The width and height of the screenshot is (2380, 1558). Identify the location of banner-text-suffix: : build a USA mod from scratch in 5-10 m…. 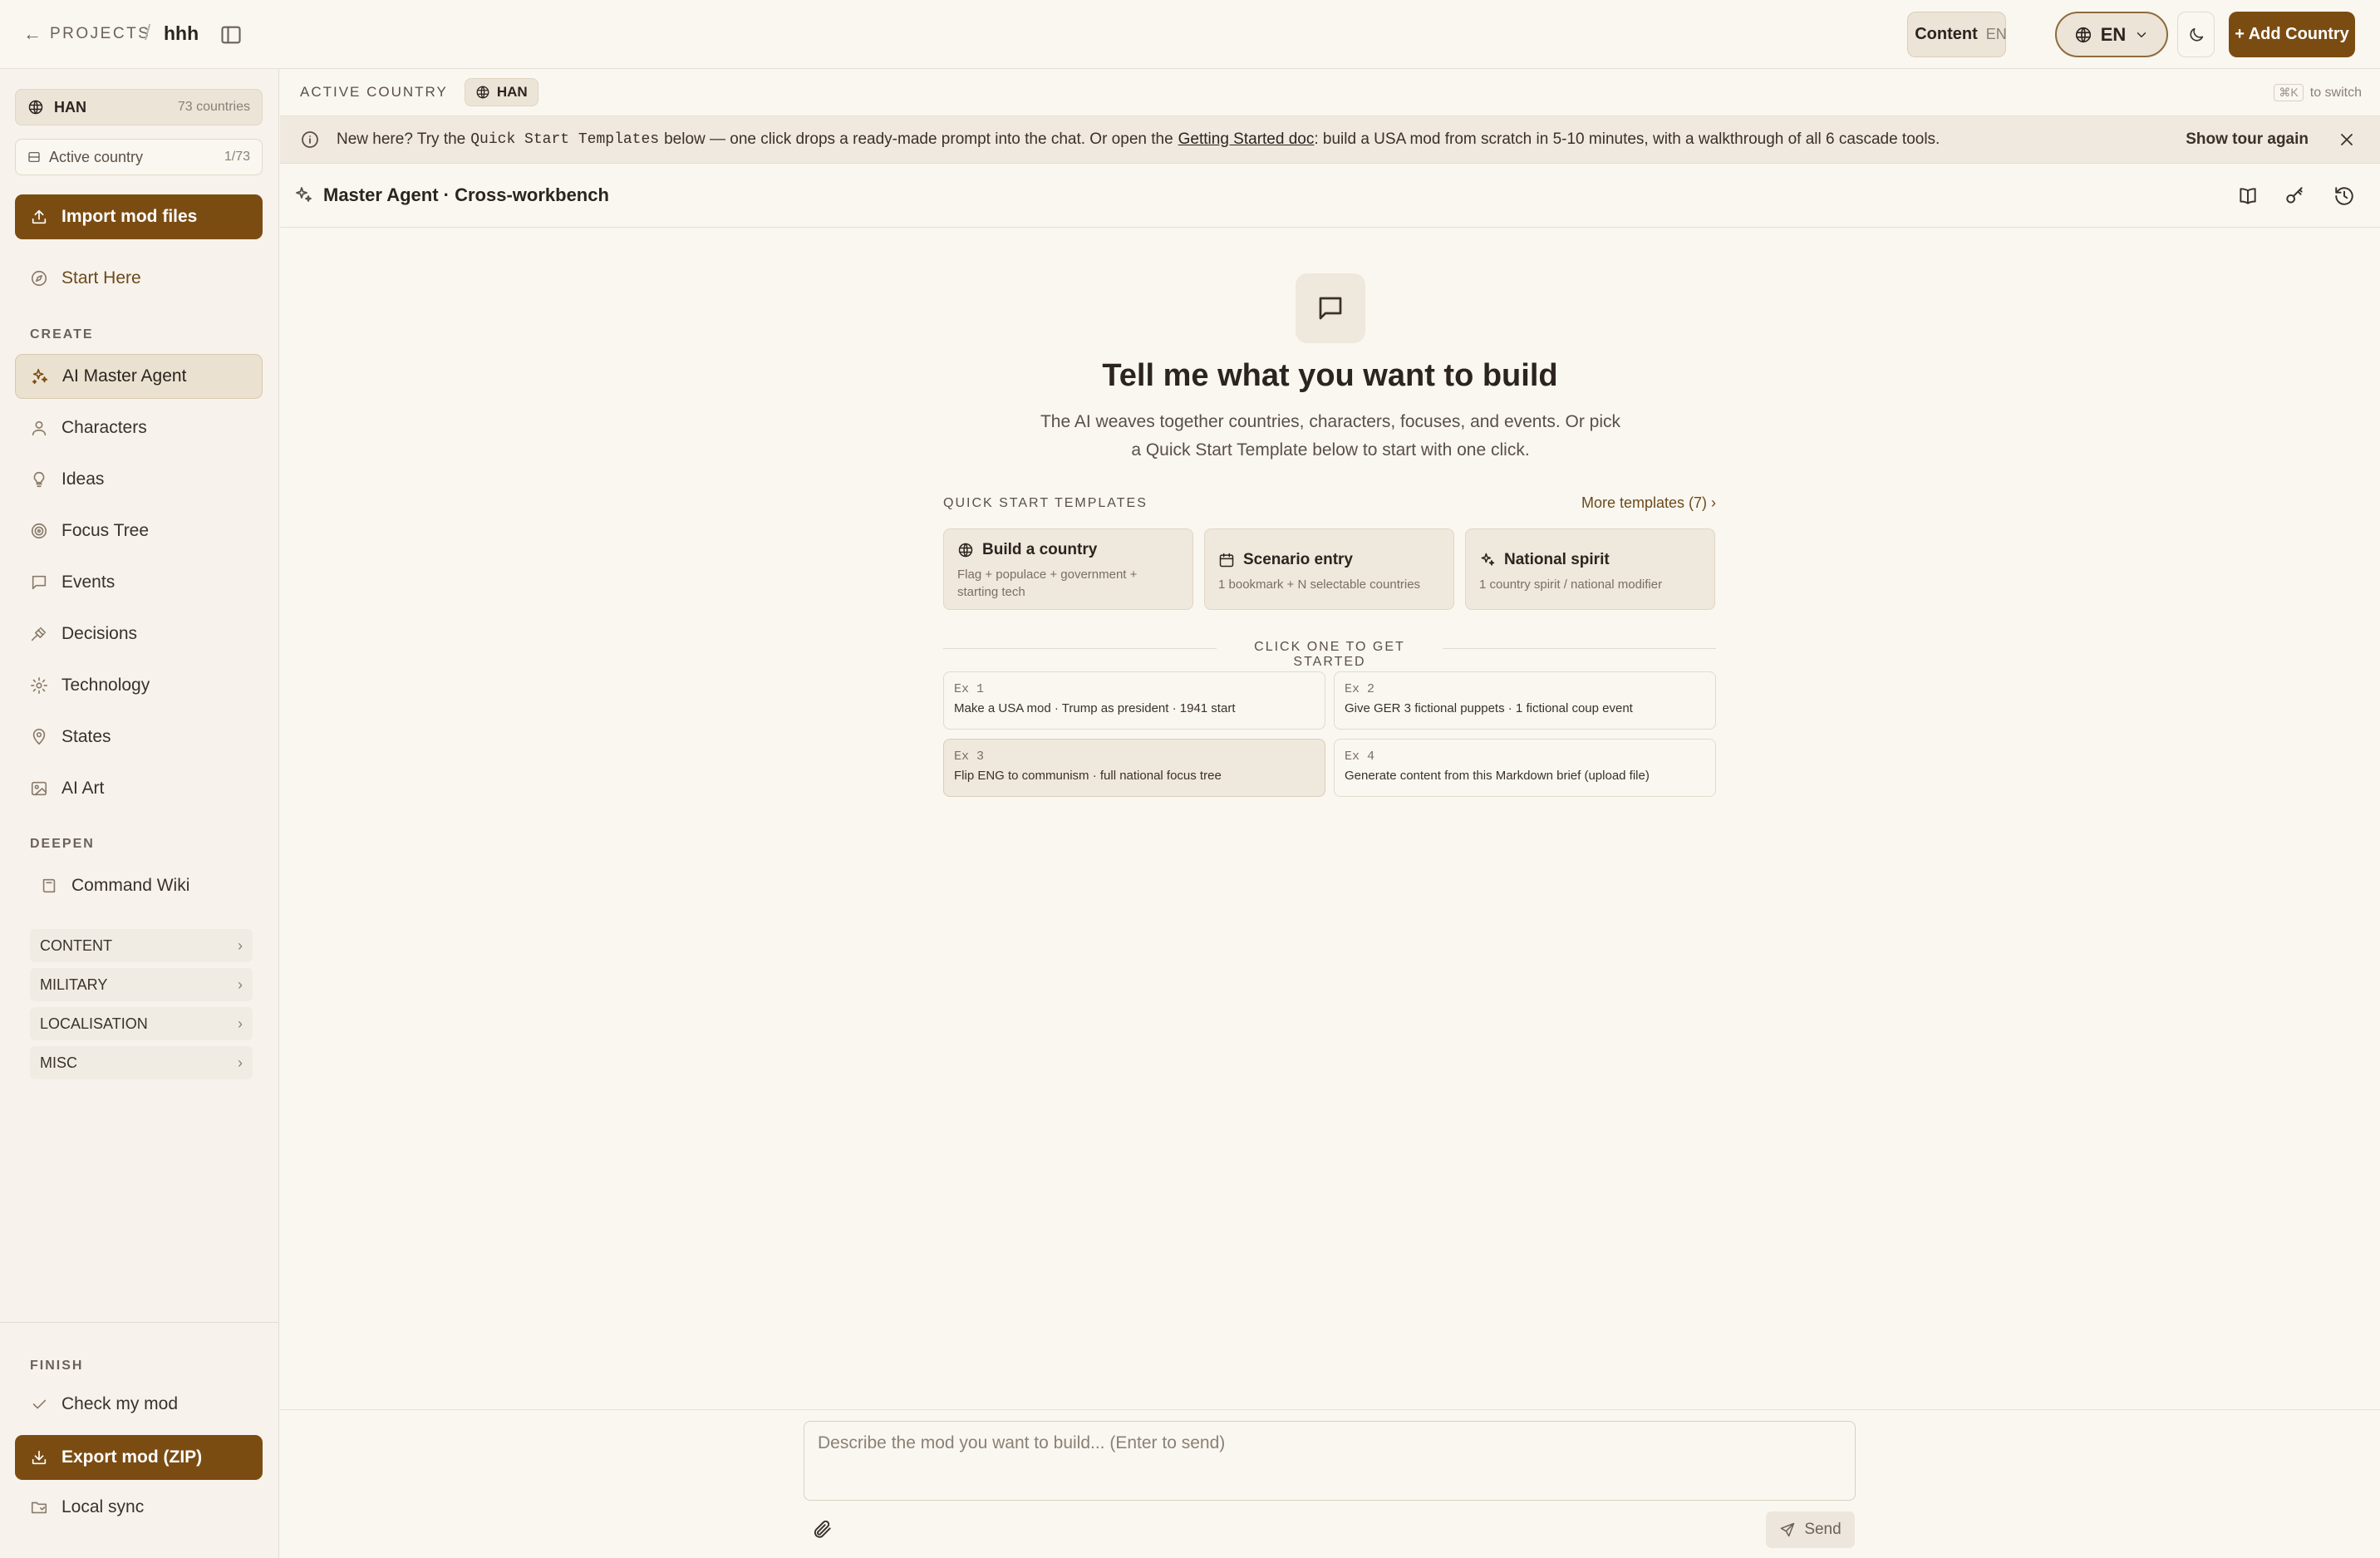
(1627, 139).